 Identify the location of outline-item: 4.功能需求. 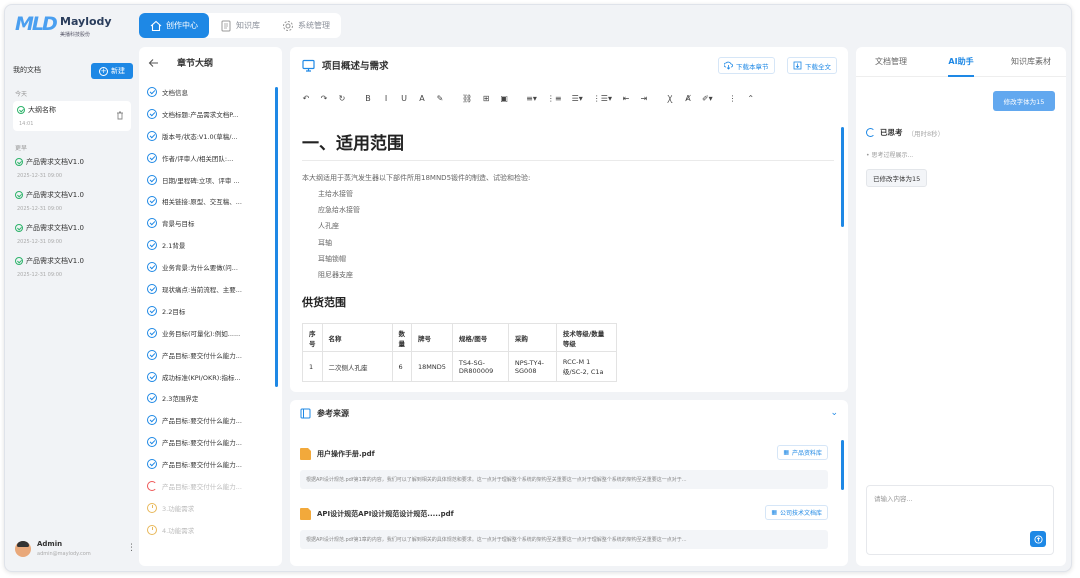
(211, 530).